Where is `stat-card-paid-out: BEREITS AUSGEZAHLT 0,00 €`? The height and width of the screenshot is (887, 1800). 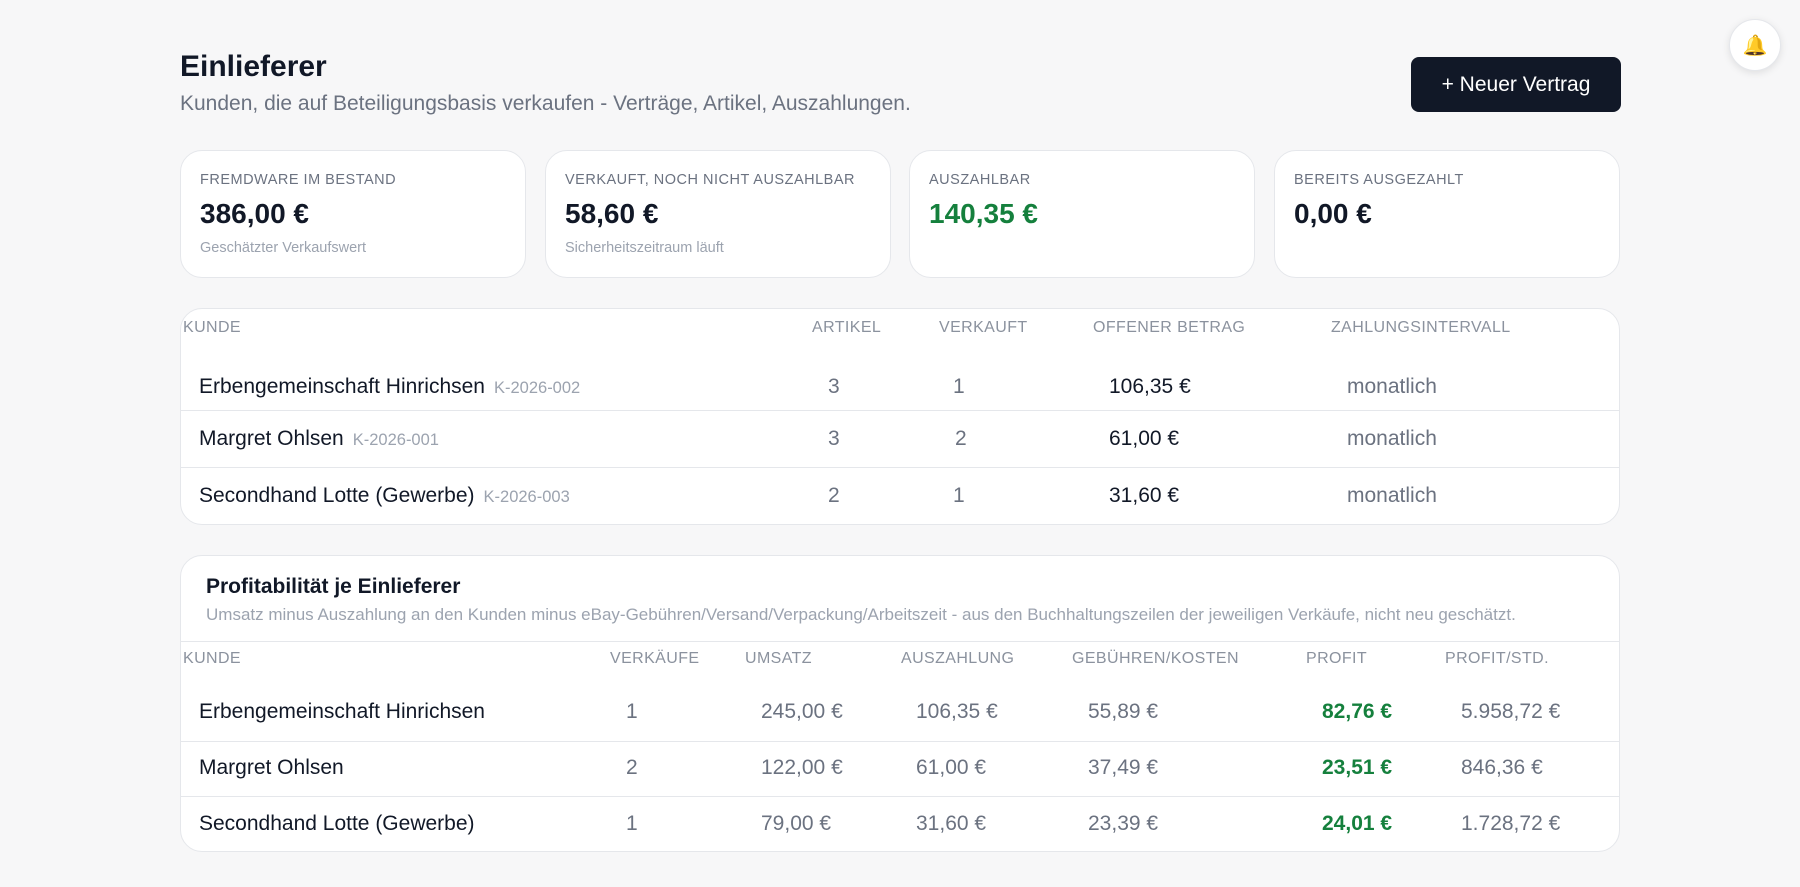 stat-card-paid-out: BEREITS AUSGEZAHLT 0,00 € is located at coordinates (1447, 214).